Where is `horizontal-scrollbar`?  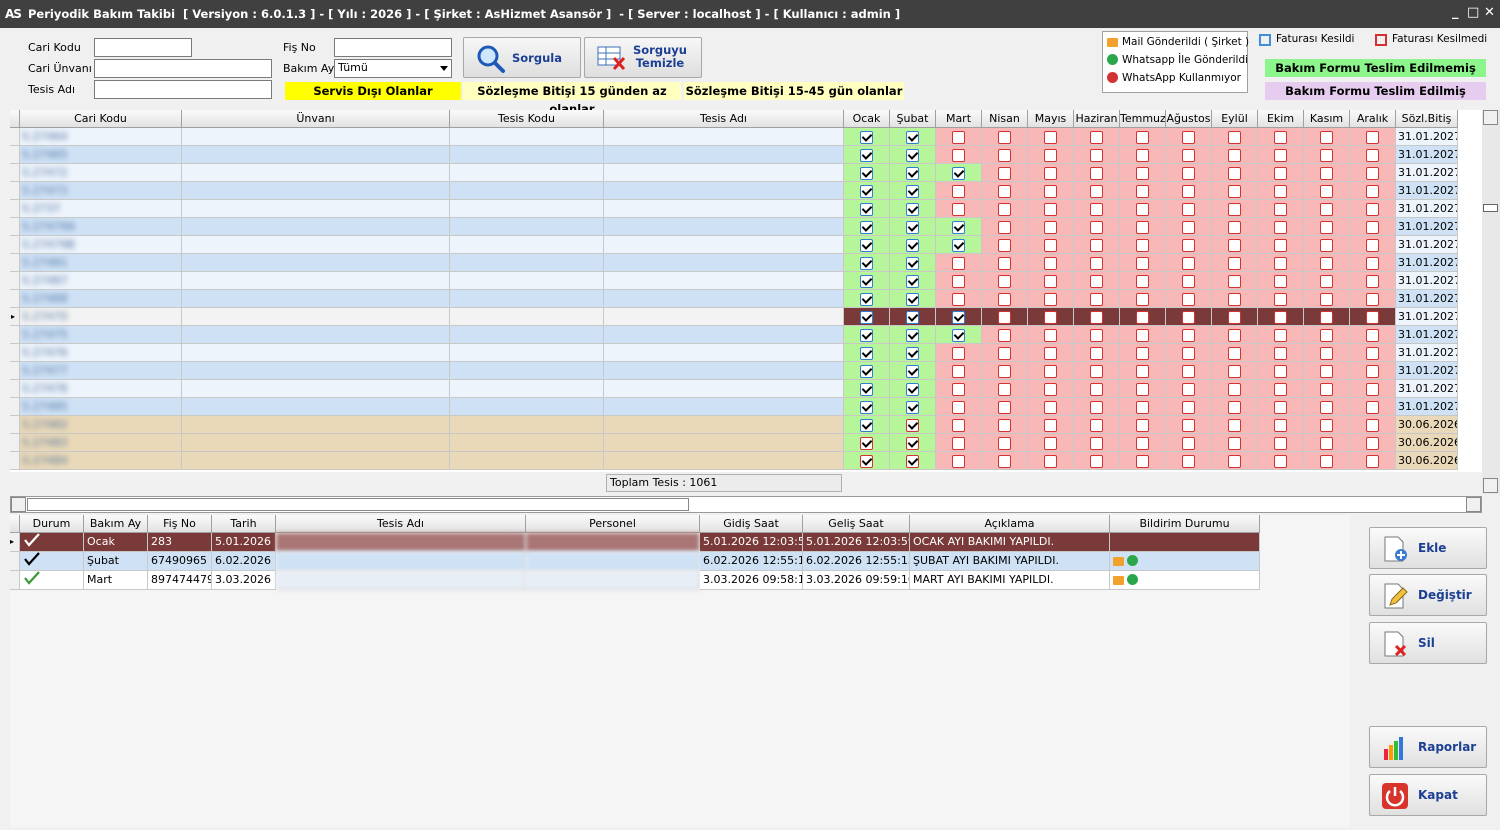 horizontal-scrollbar is located at coordinates (746, 504).